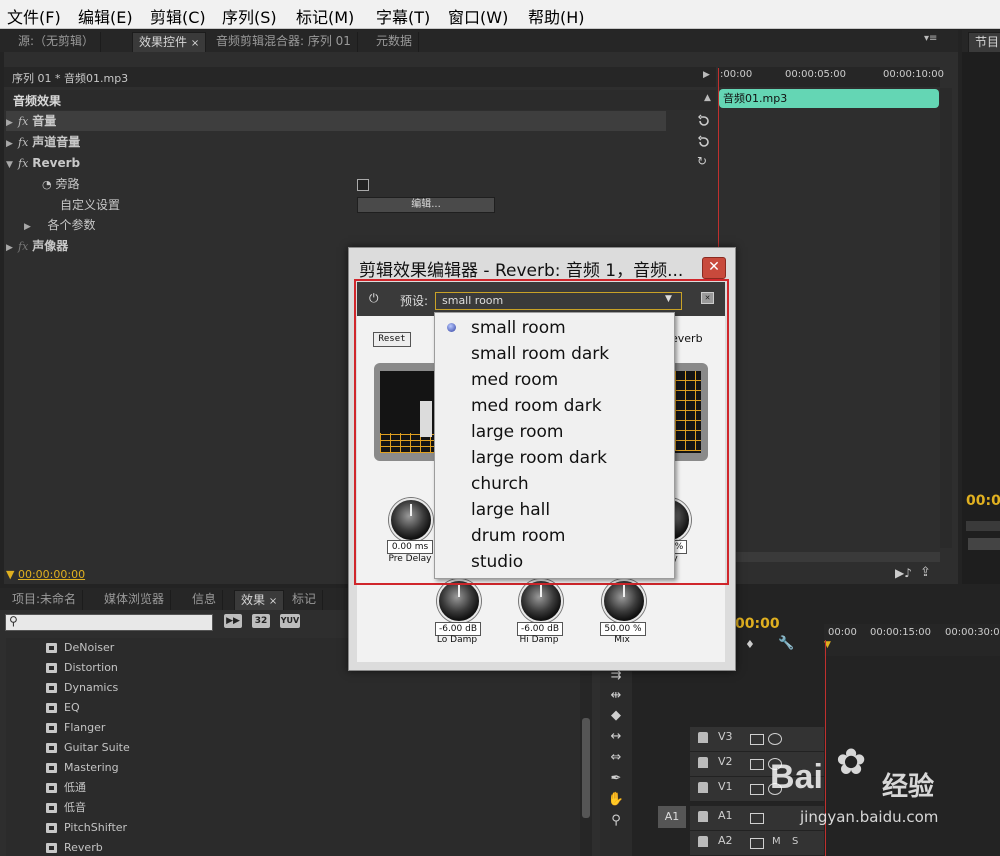 Image resolution: width=1000 pixels, height=856 pixels. Describe the element at coordinates (169, 42) in the screenshot. I see `tab-effect-controls: 效果控件 ×` at that location.